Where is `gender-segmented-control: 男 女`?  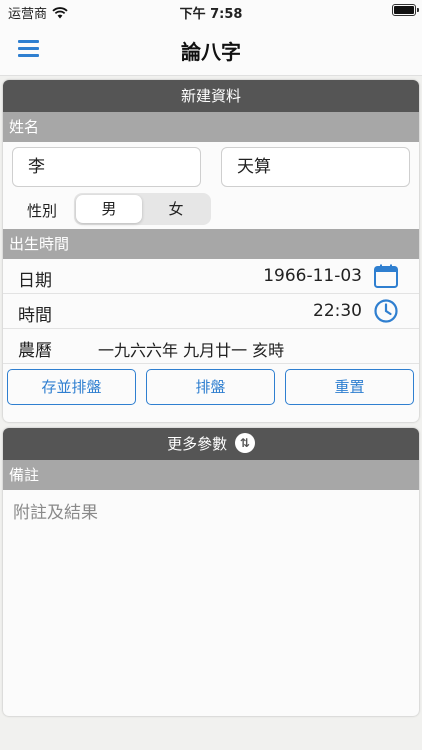
gender-segmented-control: 男 女 is located at coordinates (142, 209).